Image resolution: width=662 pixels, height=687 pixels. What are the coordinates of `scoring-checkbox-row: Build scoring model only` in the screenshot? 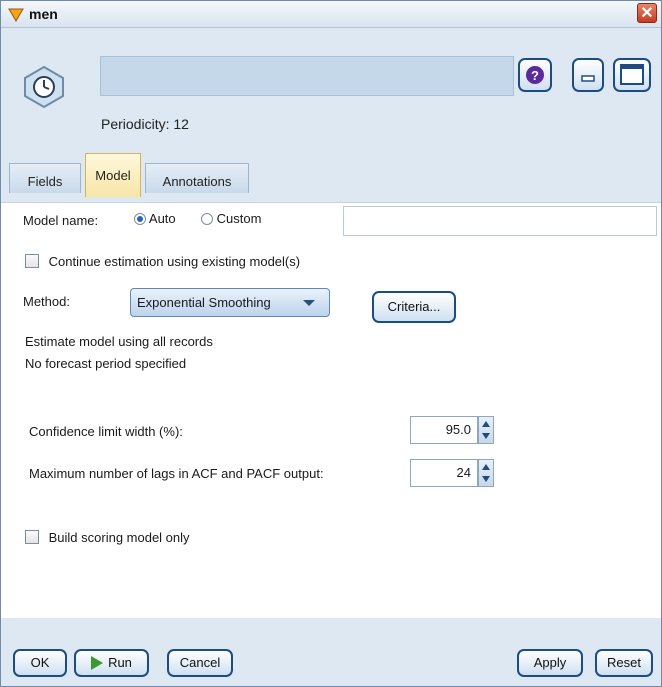 It's located at (107, 537).